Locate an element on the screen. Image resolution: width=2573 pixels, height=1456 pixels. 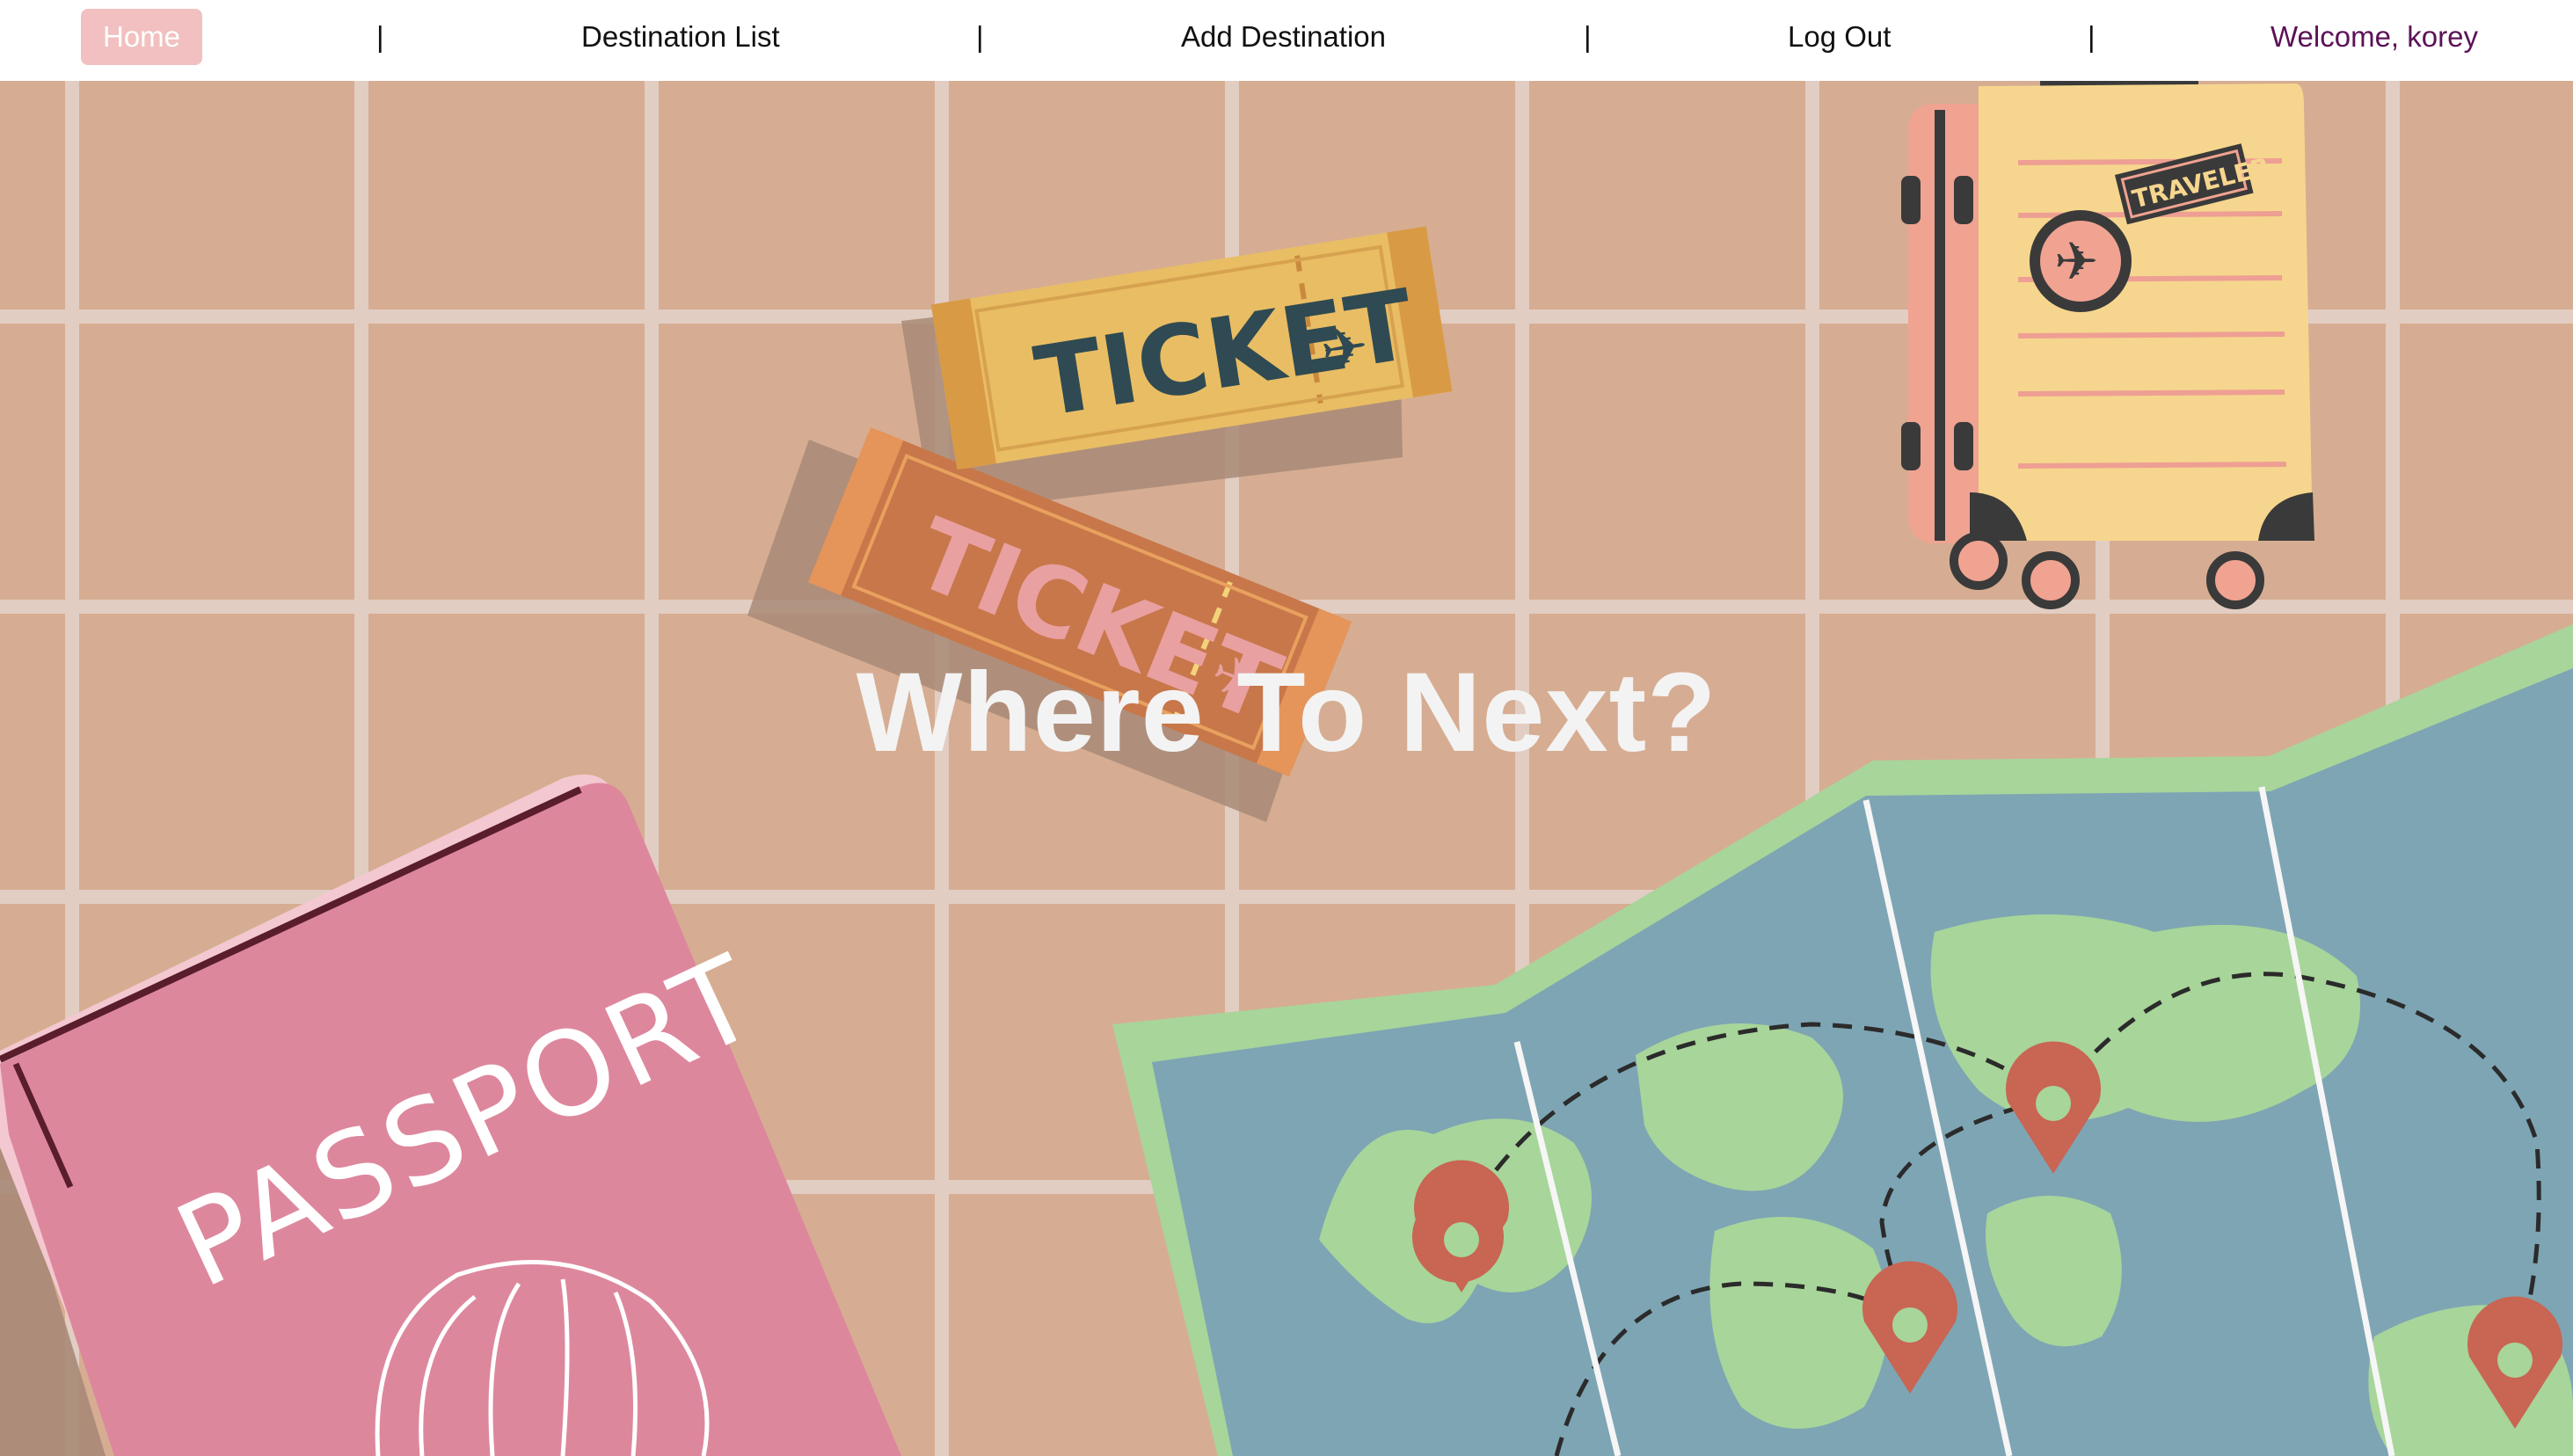
suitcase-icon: ✈ TRAVELER is located at coordinates (2108, 345).